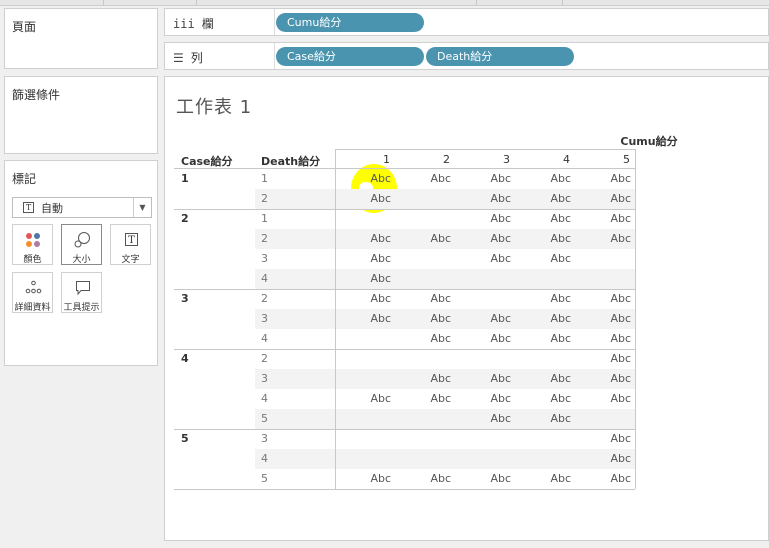  What do you see at coordinates (185, 438) in the screenshot?
I see `case-value: 5` at bounding box center [185, 438].